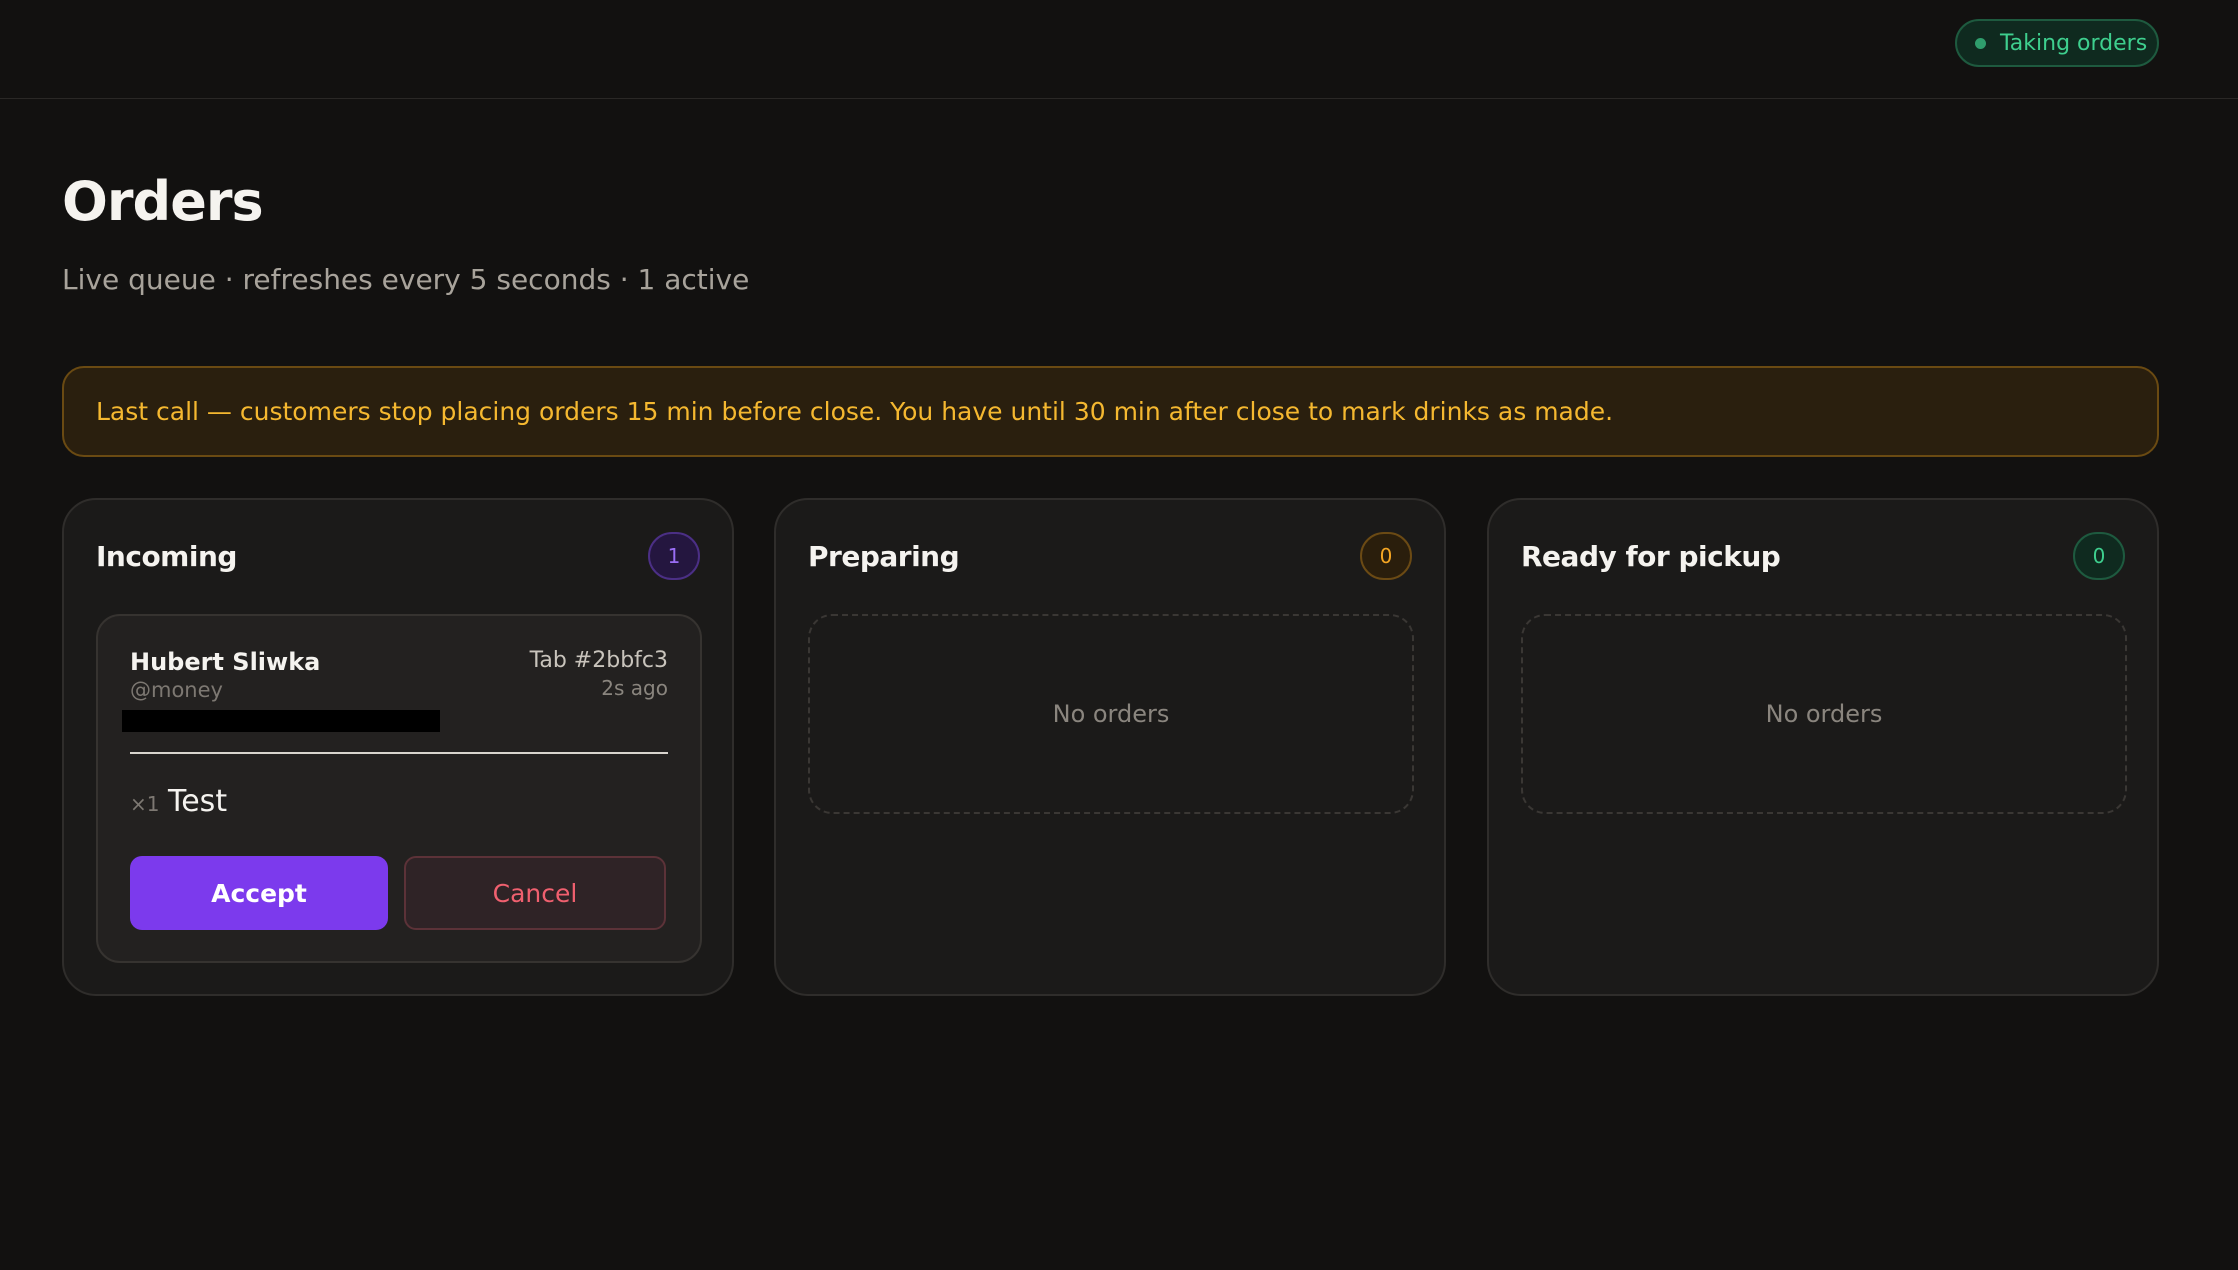 Image resolution: width=2238 pixels, height=1270 pixels. I want to click on item-quantity: ×1, so click(145, 804).